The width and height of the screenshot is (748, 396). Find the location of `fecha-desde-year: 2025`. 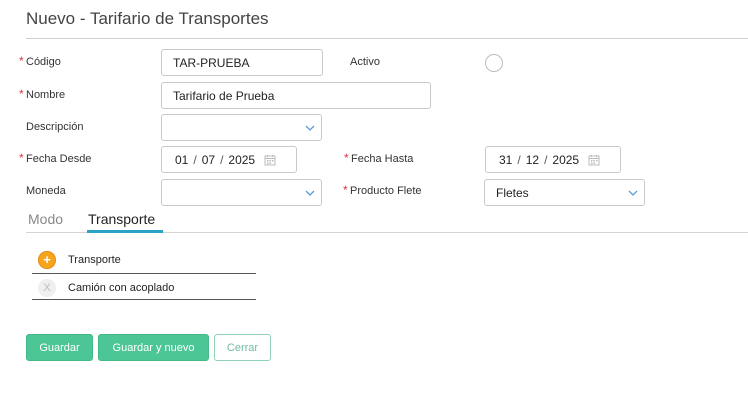

fecha-desde-year: 2025 is located at coordinates (242, 159).